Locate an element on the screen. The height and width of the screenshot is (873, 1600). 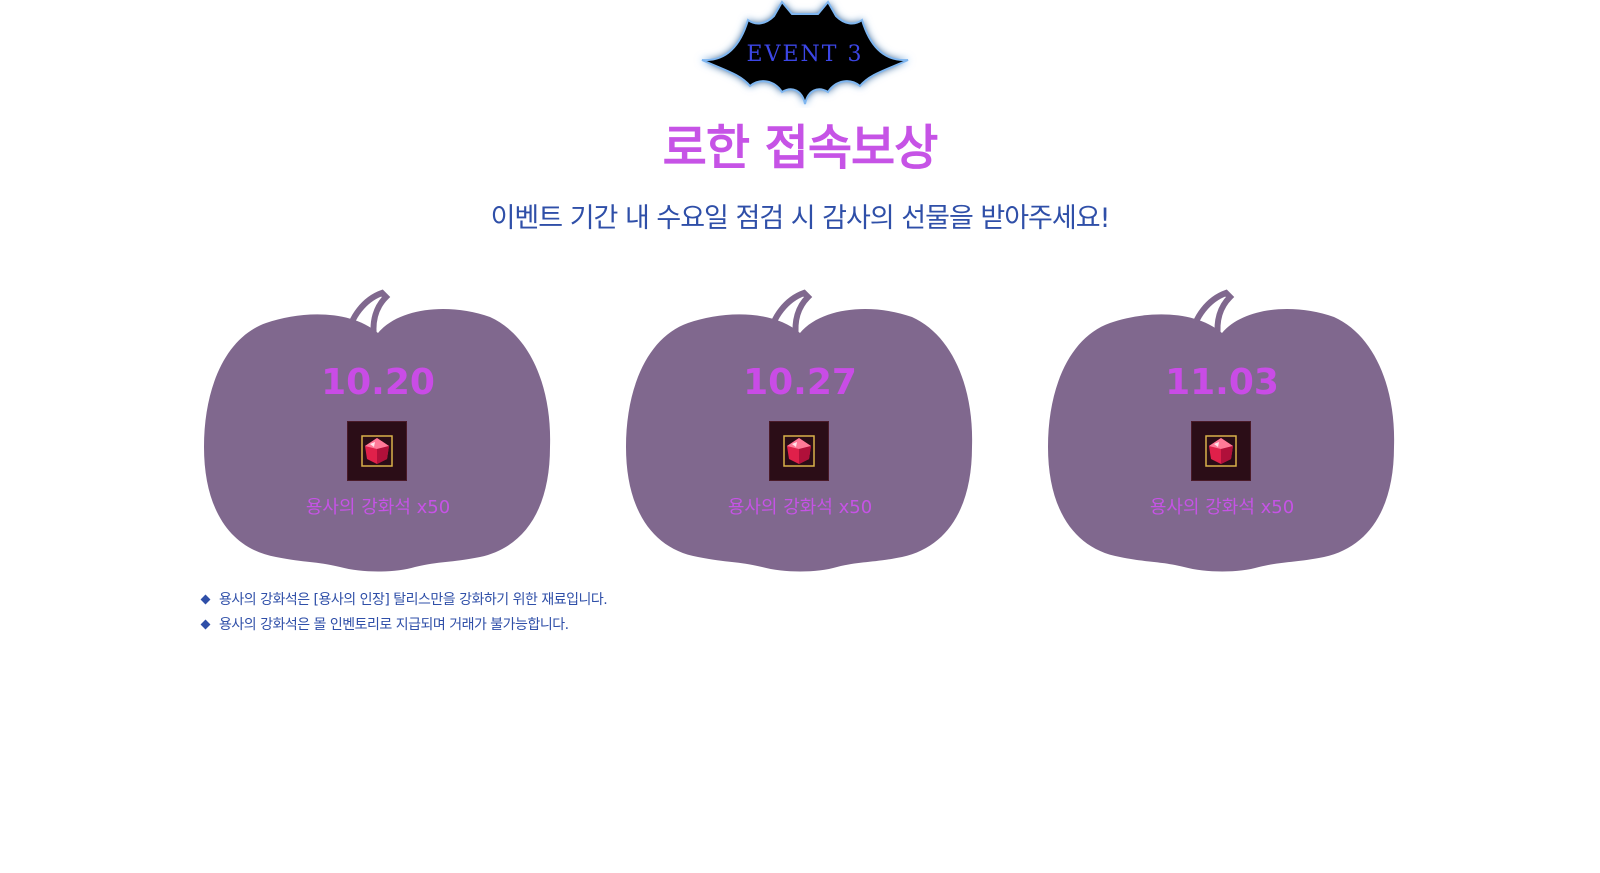
reward-card-3: 11.03 용사의 강화석 x50 is located at coordinates (1222, 425).